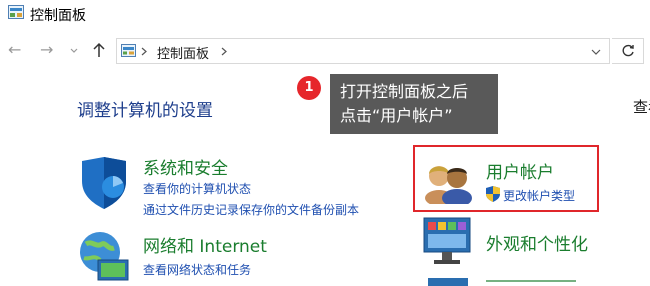 This screenshot has width=650, height=286. I want to click on category-clock-region-partial, so click(531, 281).